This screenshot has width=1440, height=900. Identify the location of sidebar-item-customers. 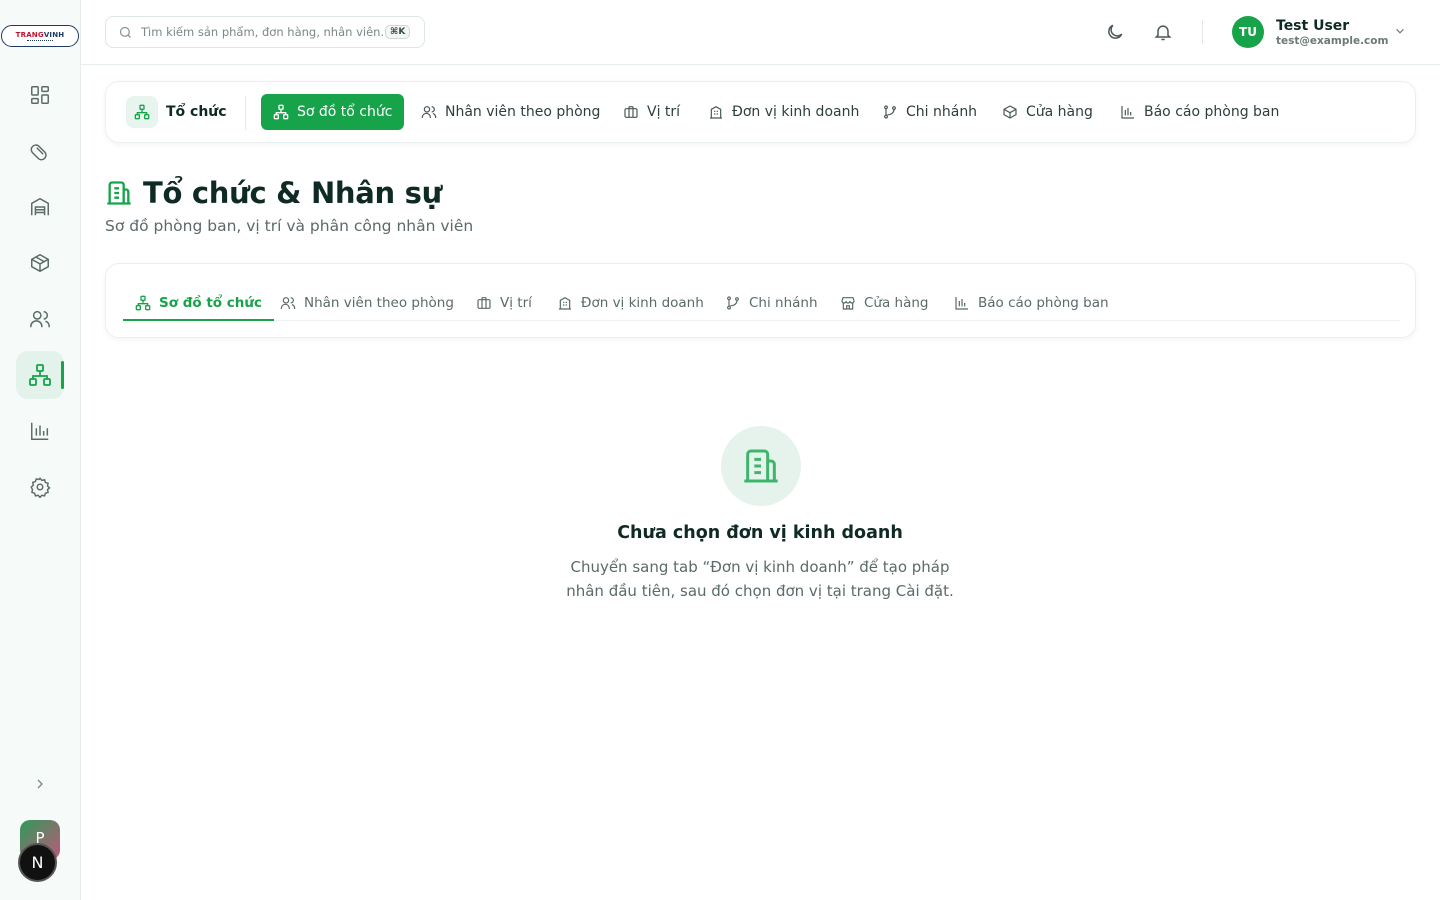
(40, 319).